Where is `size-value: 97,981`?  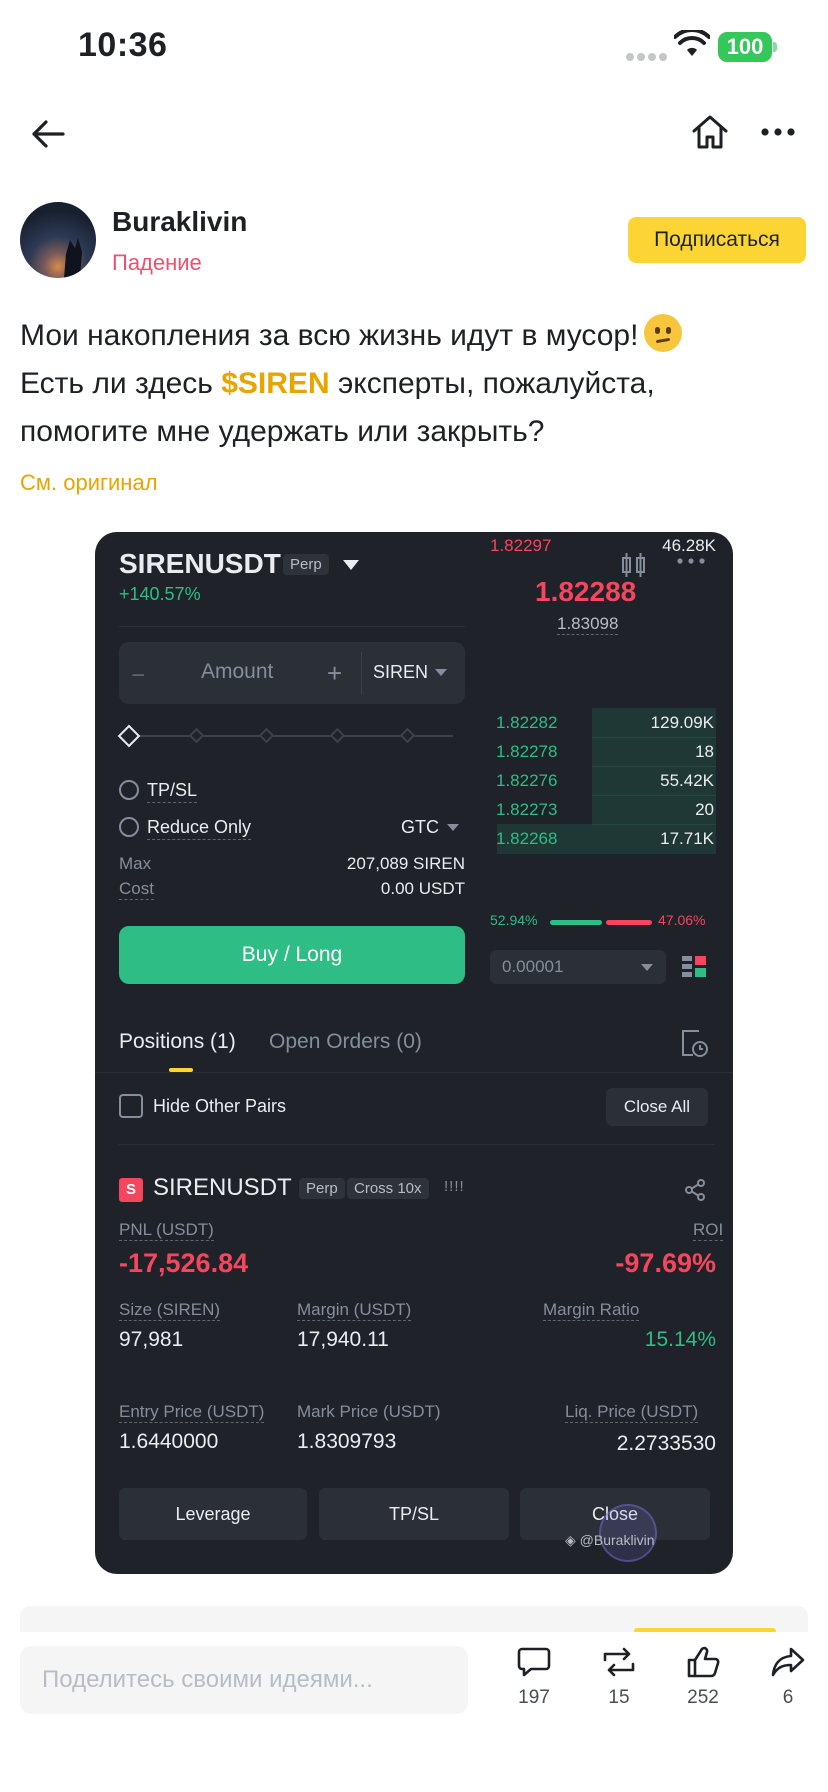
size-value: 97,981 is located at coordinates (151, 1339).